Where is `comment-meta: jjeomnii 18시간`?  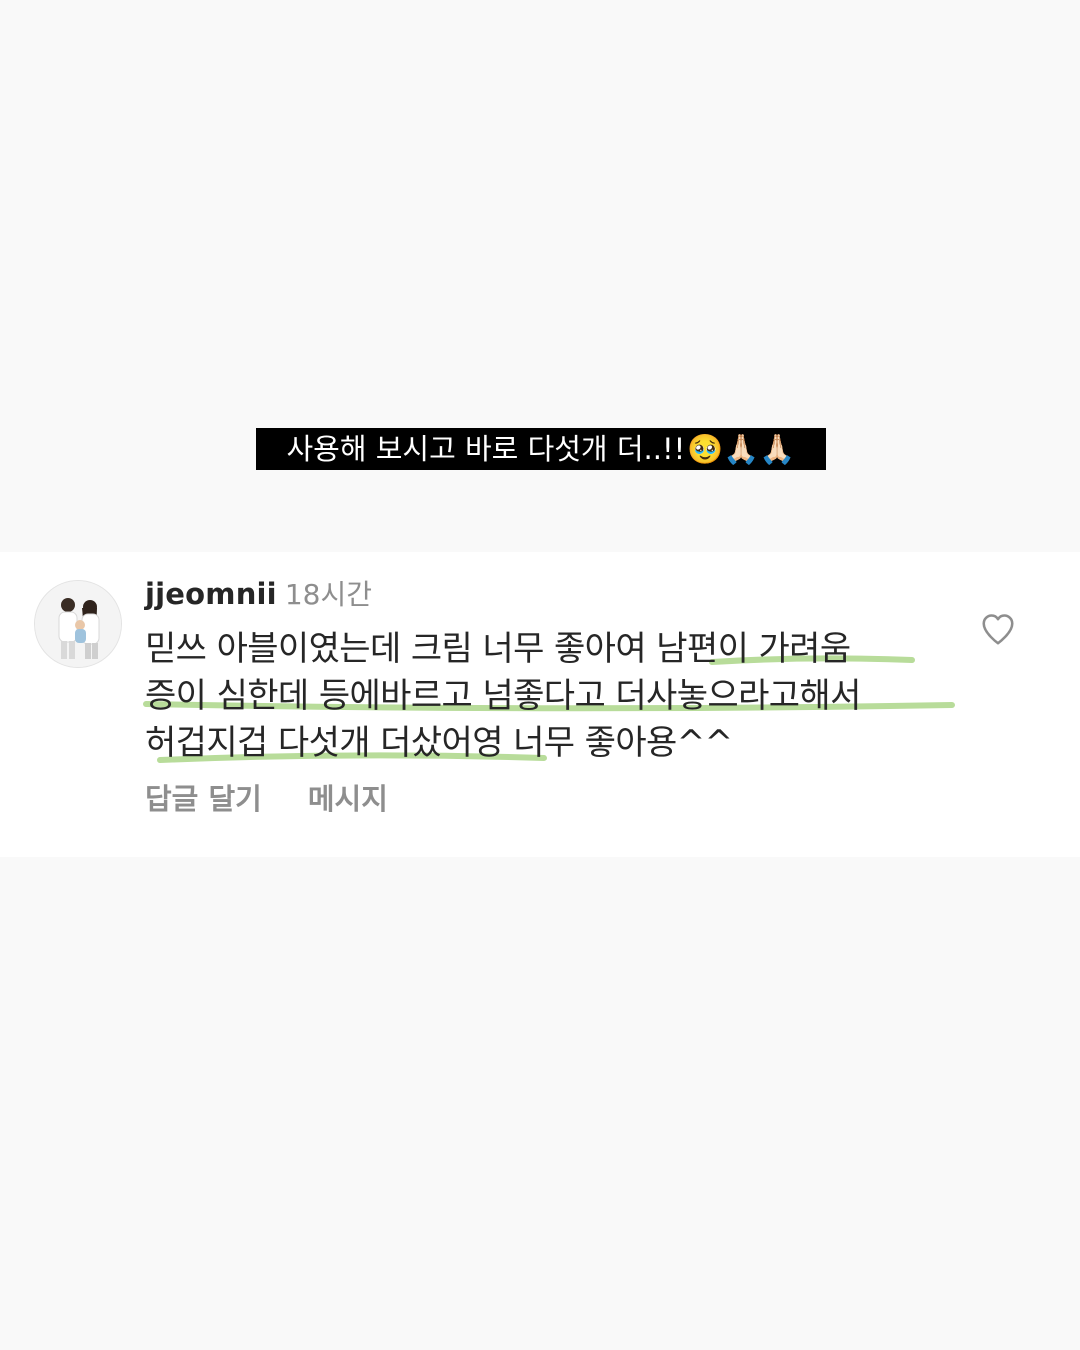
comment-meta: jjeomnii 18시간 is located at coordinates (258, 594).